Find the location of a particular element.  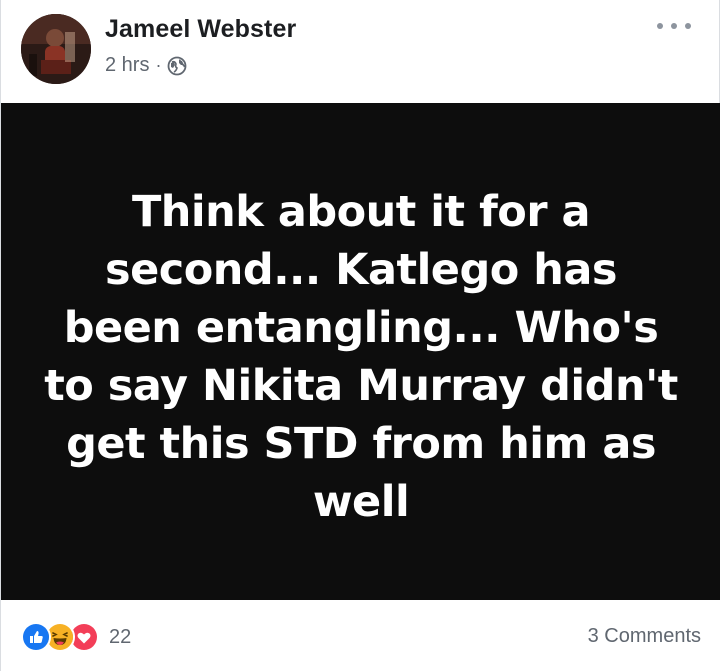

comments-link: 3 Comments is located at coordinates (644, 636).